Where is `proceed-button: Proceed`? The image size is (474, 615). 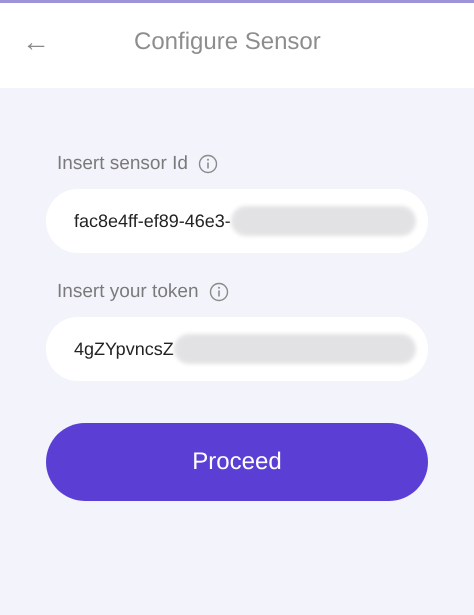
proceed-button: Proceed is located at coordinates (237, 462).